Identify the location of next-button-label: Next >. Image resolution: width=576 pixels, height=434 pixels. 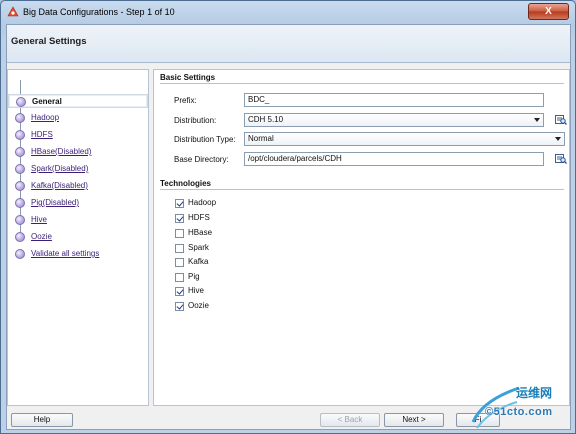
(414, 419).